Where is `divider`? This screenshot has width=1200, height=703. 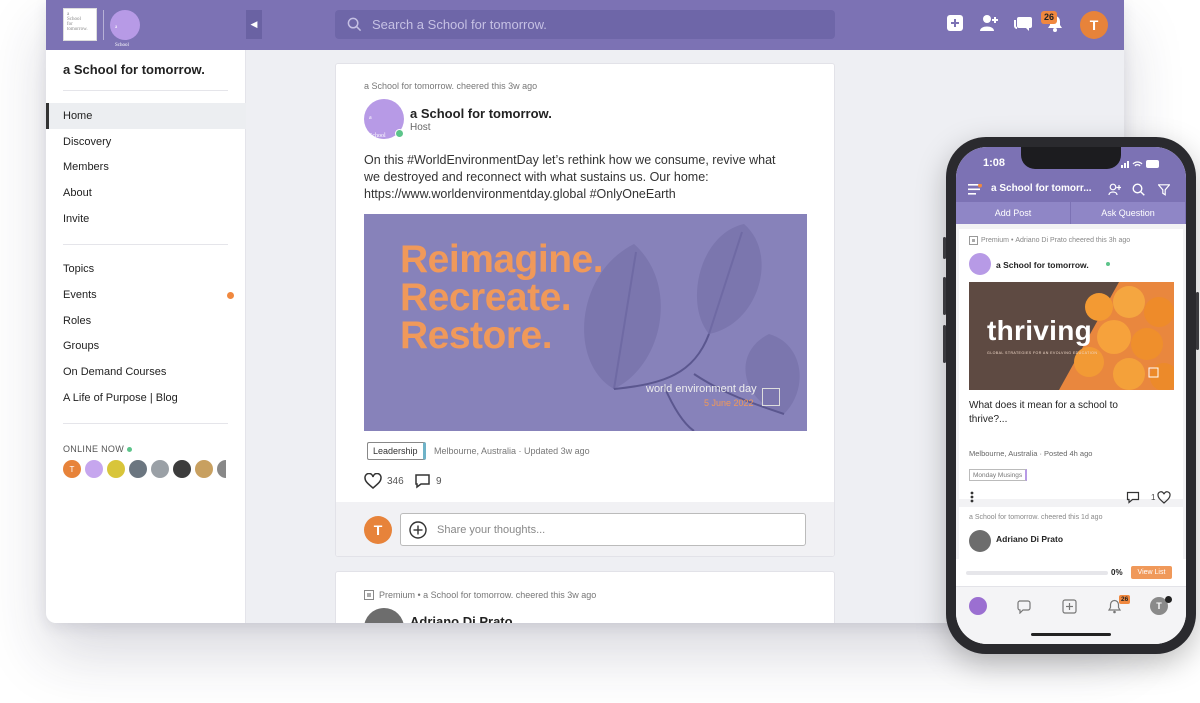
divider is located at coordinates (145, 90).